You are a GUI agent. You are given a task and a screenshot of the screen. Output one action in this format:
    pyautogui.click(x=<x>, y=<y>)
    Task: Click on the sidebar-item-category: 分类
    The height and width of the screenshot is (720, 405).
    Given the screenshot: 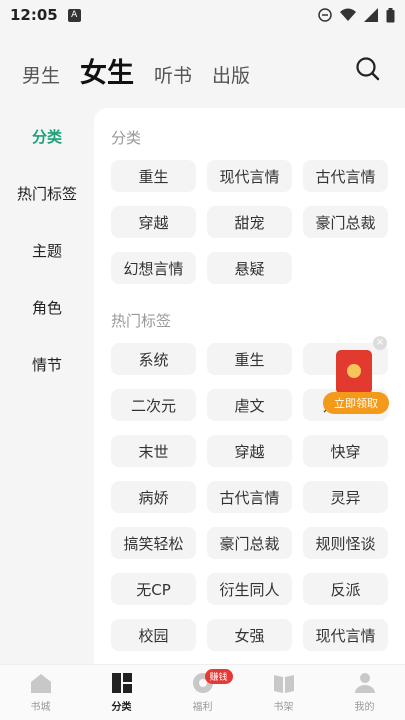 What is the action you would take?
    pyautogui.click(x=47, y=136)
    